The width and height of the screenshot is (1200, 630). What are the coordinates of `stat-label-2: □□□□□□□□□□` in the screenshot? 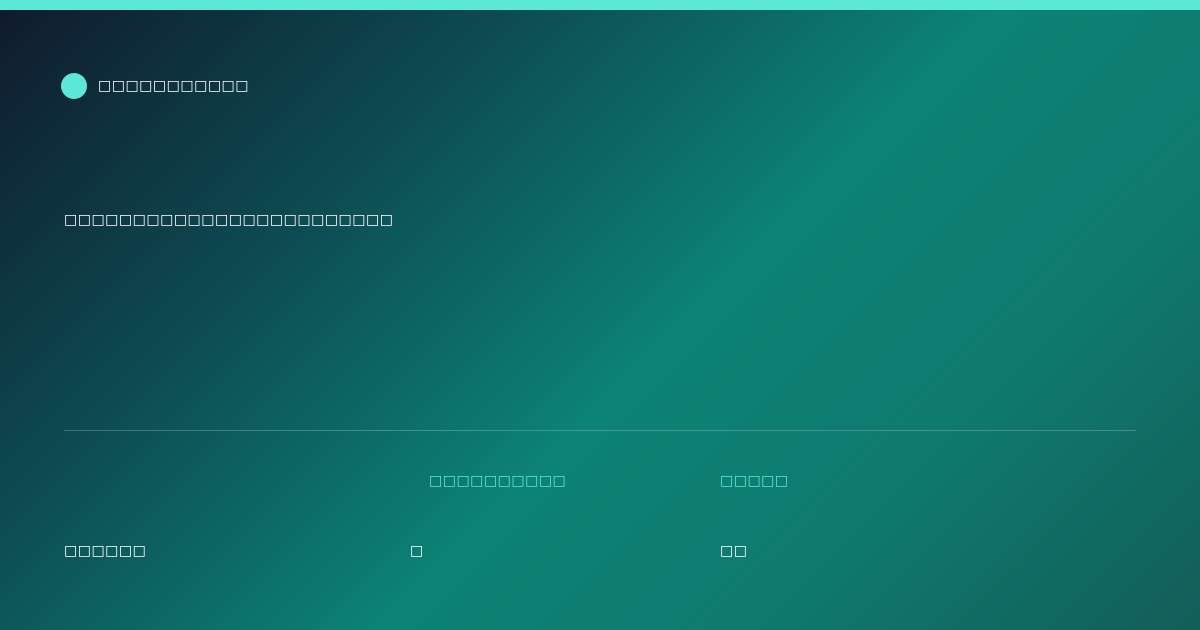 It's located at (498, 481).